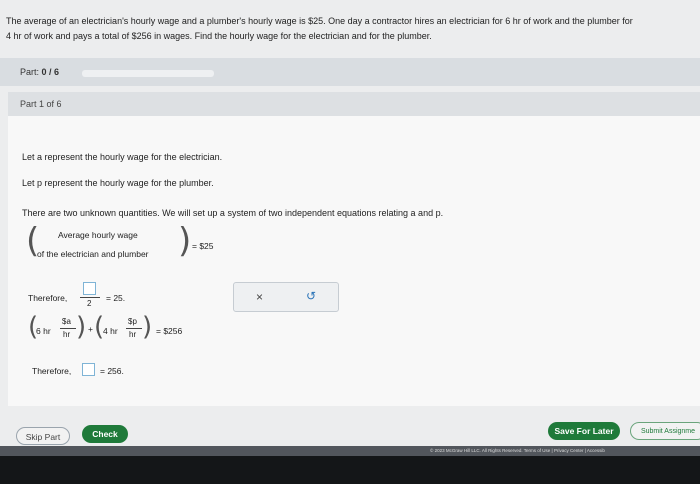  What do you see at coordinates (66, 321) in the screenshot?
I see `sa-numerator: $a` at bounding box center [66, 321].